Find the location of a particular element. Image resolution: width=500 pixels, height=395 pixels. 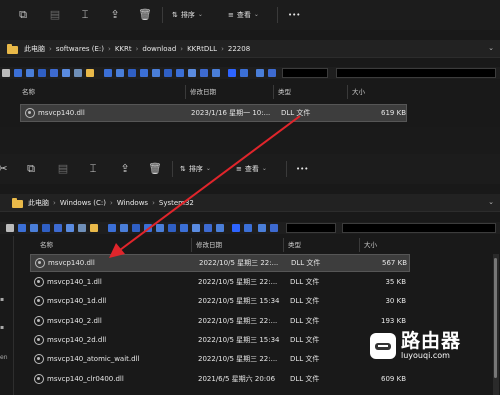

watermark-title: 路由器 is located at coordinates (431, 341).